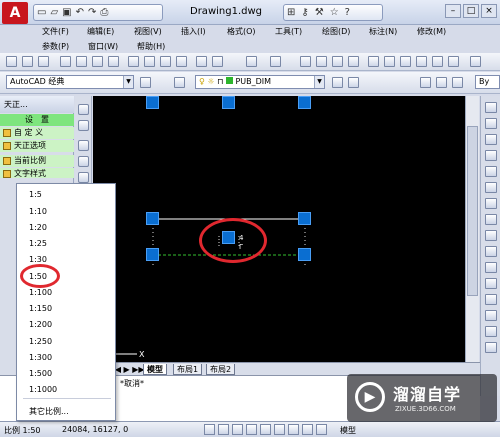 This screenshot has height=437, width=500. What do you see at coordinates (148, 31) in the screenshot?
I see `menu-view: 视图(V)` at bounding box center [148, 31].